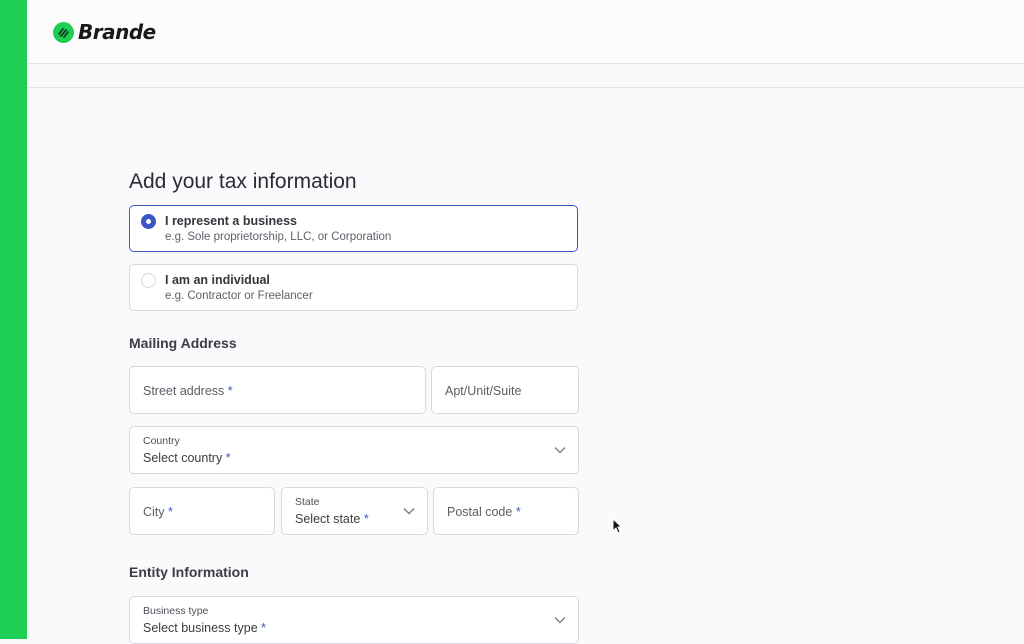  Describe the element at coordinates (161, 441) in the screenshot. I see `country-label: Country` at that location.